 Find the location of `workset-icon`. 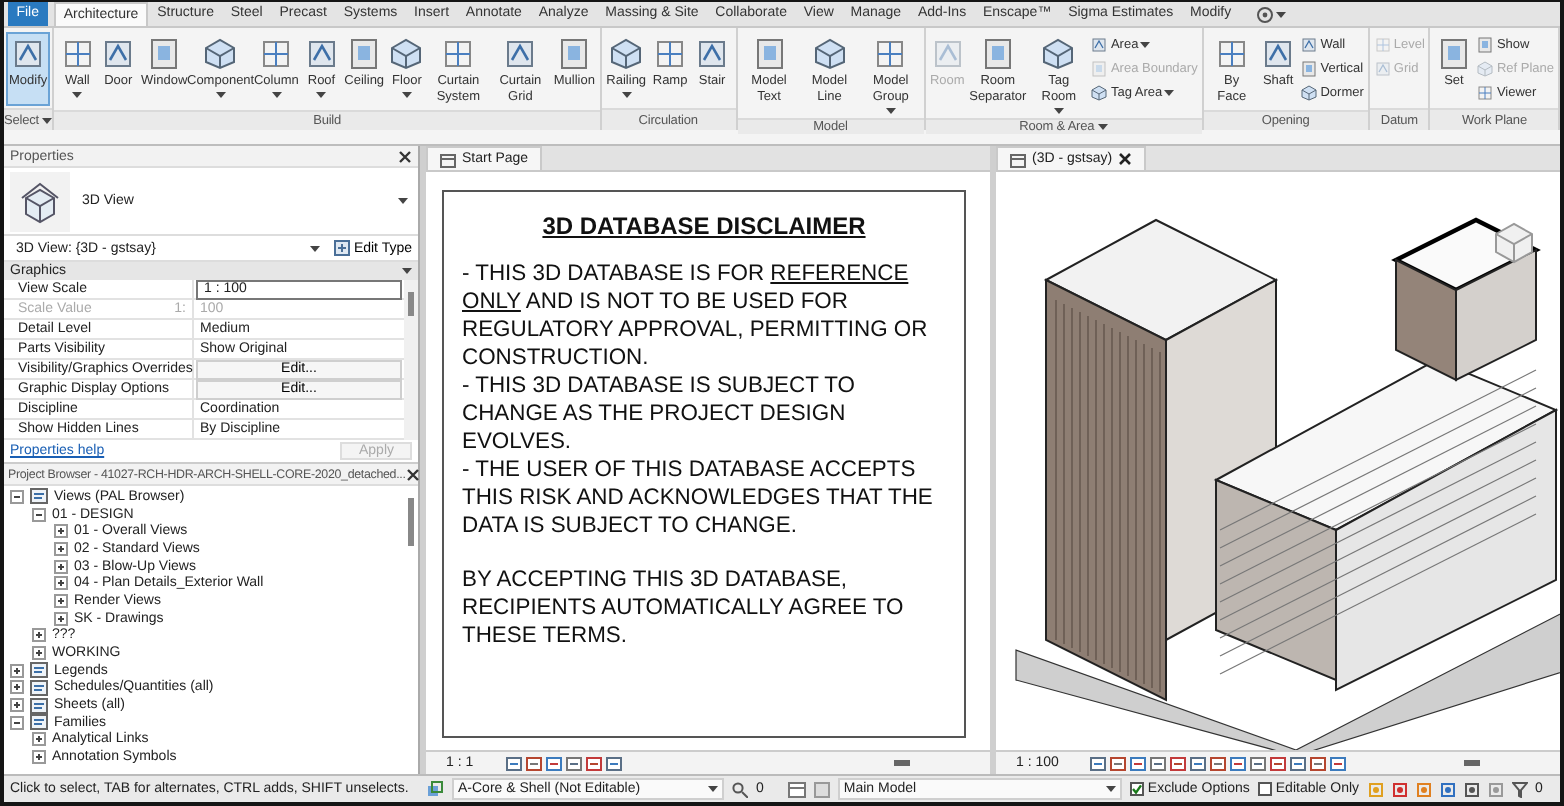

workset-icon is located at coordinates (435, 789).